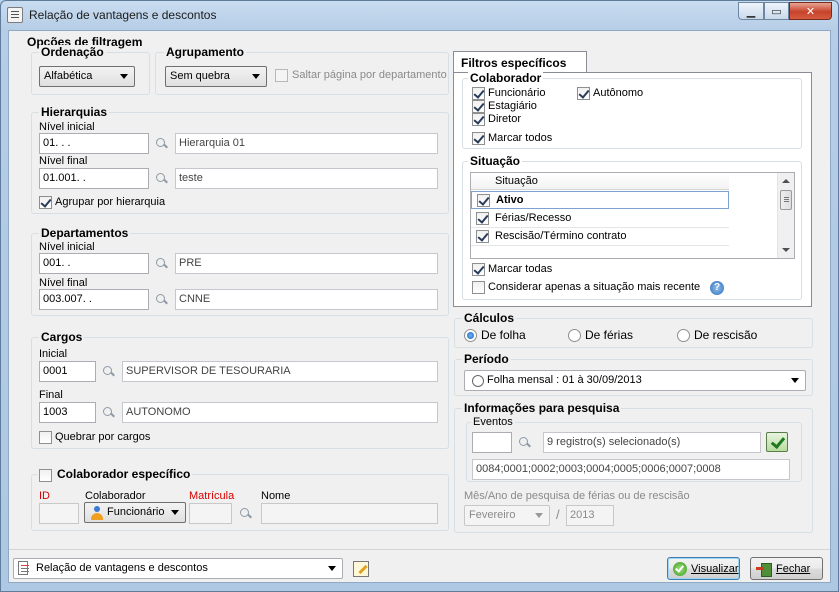  I want to click on report-select: Relação de vantagens e descontos, so click(178, 568).